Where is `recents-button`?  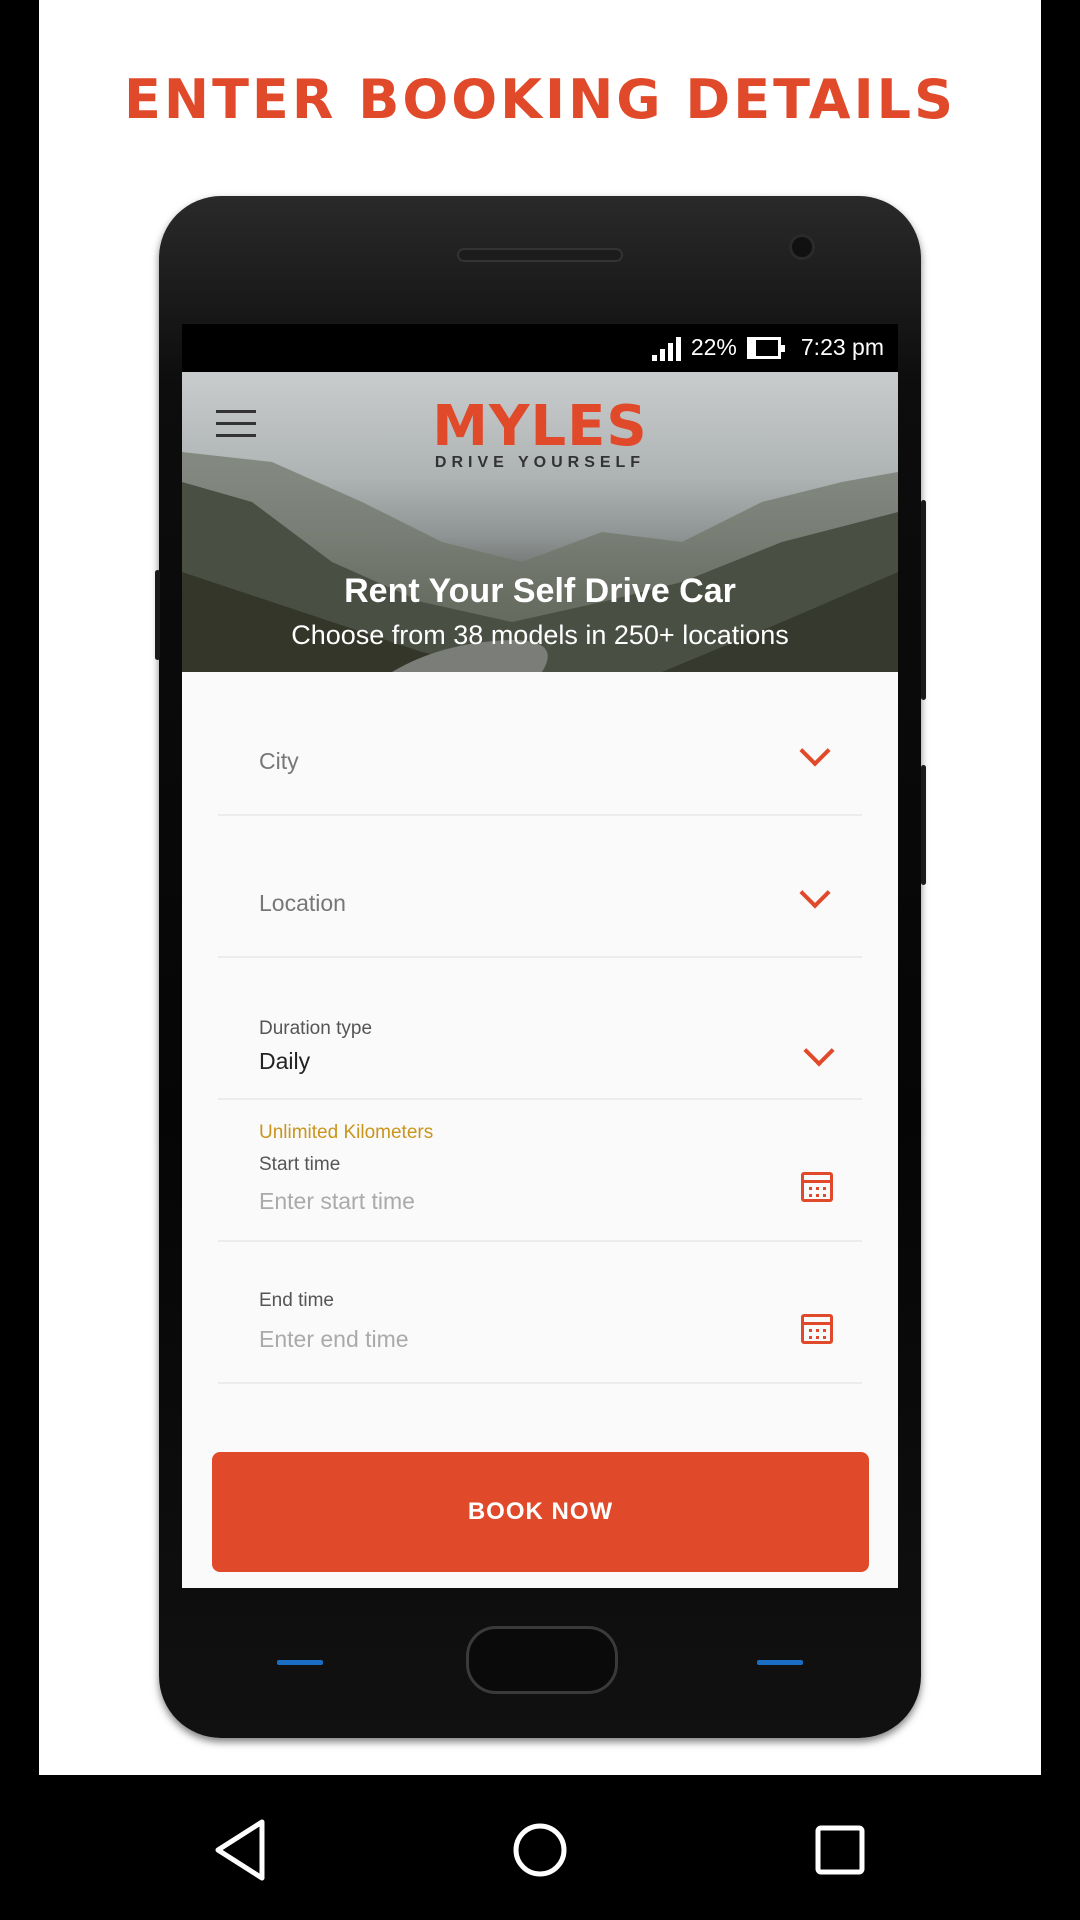 recents-button is located at coordinates (840, 1850).